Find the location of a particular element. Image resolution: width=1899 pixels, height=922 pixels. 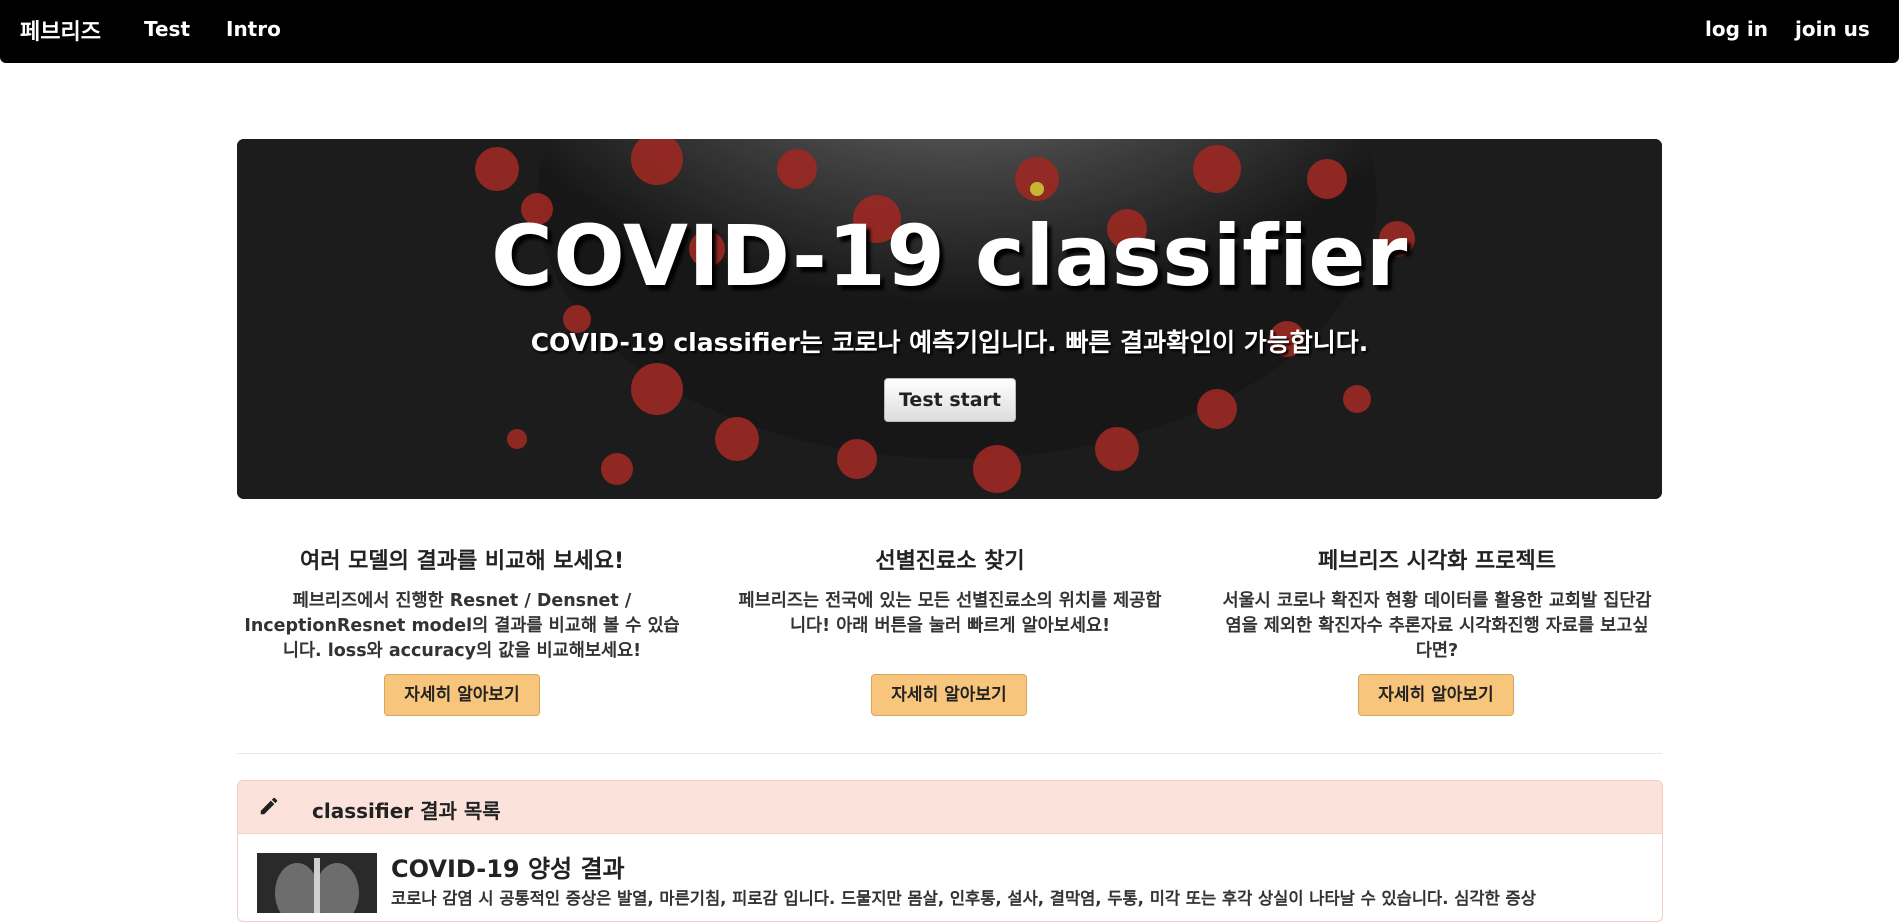

feature-line: InceptionResnet model의 결과를 비교해 볼 수 있습 is located at coordinates (462, 626).